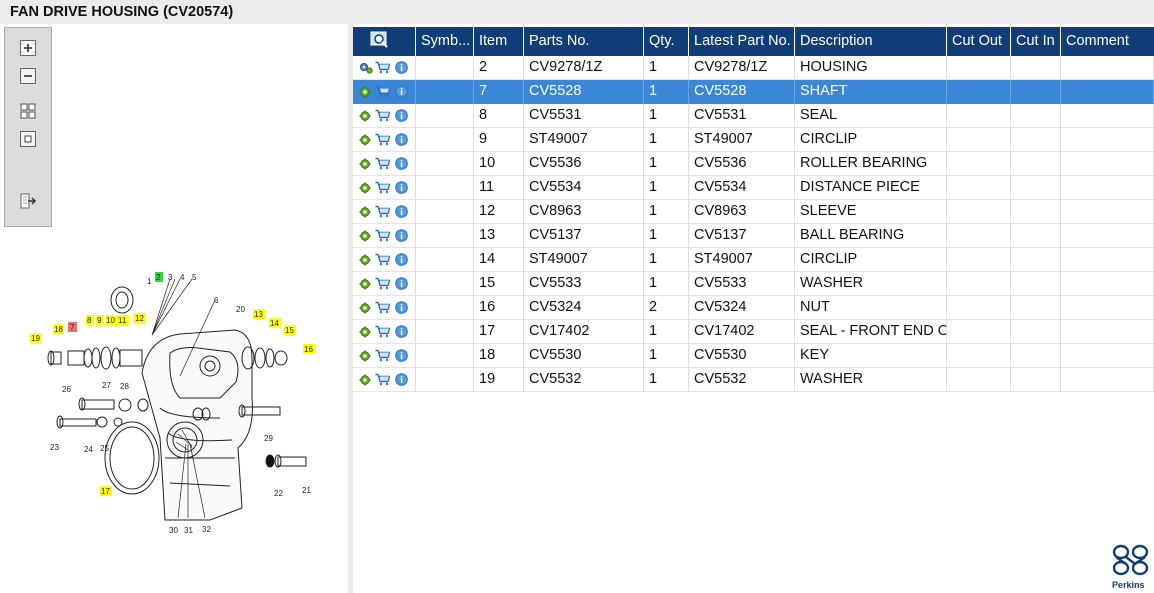  Describe the element at coordinates (28, 139) in the screenshot. I see `actual-size-button` at that location.